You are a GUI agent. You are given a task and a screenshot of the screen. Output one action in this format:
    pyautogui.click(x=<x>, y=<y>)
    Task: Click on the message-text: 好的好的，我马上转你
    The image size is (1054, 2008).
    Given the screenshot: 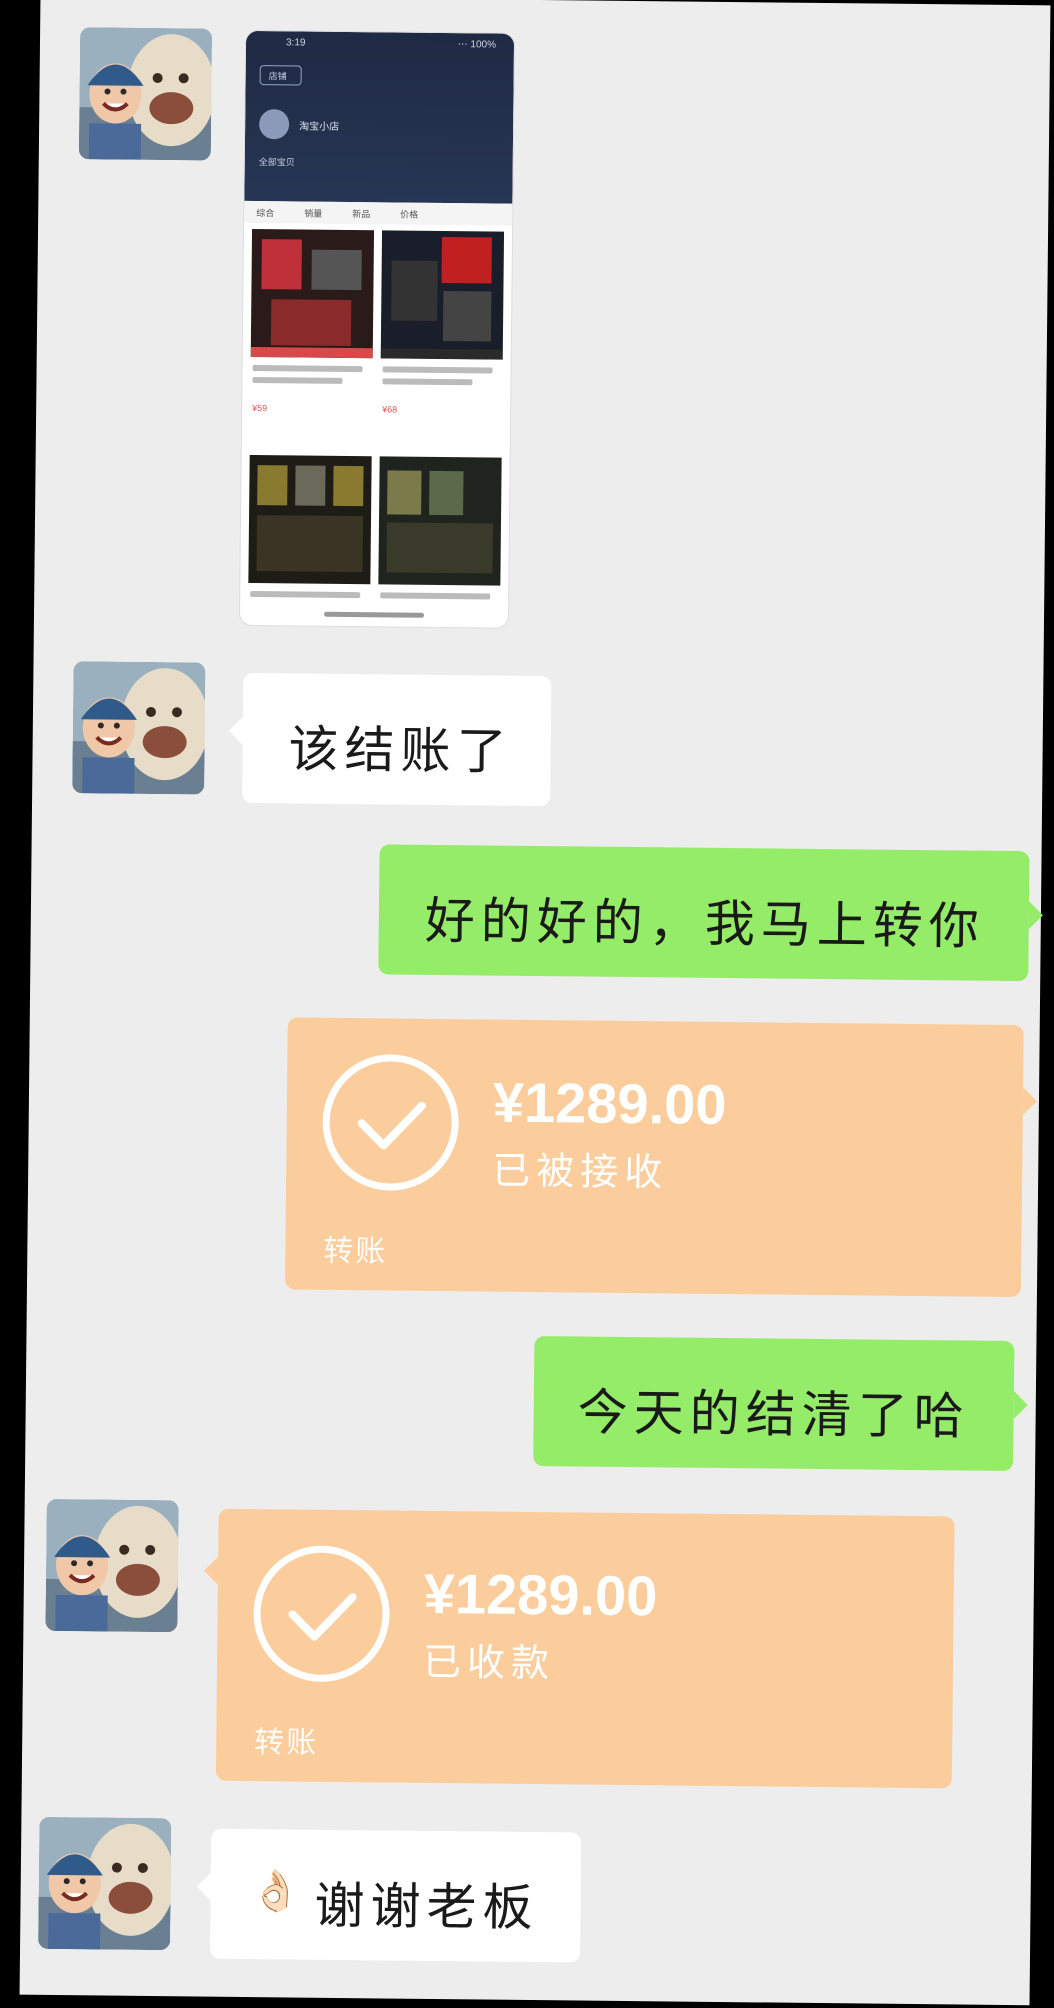 What is the action you would take?
    pyautogui.click(x=705, y=923)
    